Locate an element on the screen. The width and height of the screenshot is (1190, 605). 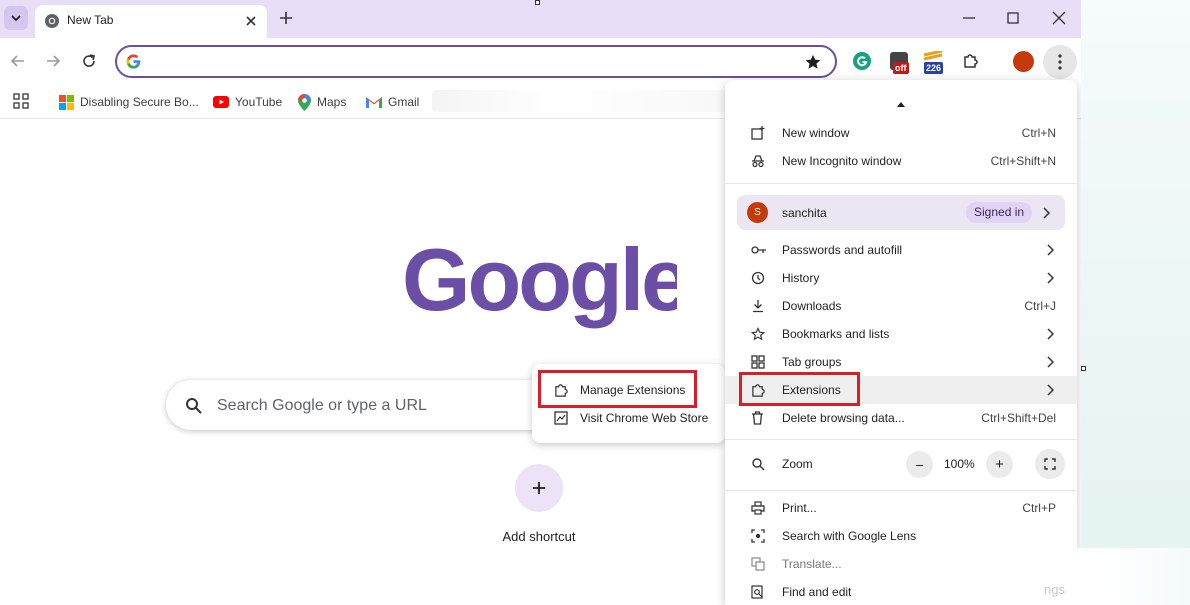
svg-text: Google is located at coordinates (539, 284).